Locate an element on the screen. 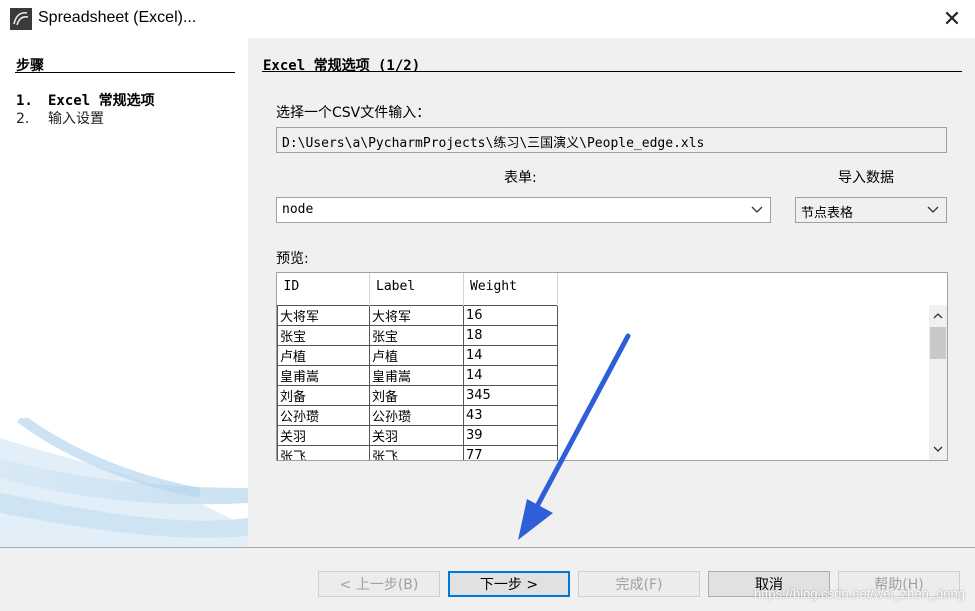  table-row: 皇甫嵩 皇甫嵩 14 is located at coordinates (417, 375).